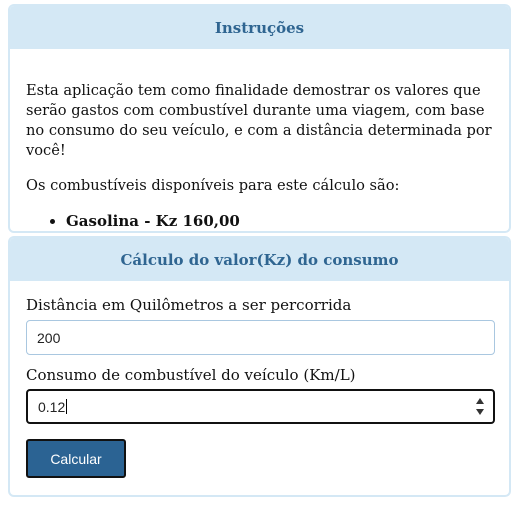 The width and height of the screenshot is (520, 505). Describe the element at coordinates (191, 375) in the screenshot. I see `consumption-label: Consumo de combustível do veículo (Km/L)` at that location.